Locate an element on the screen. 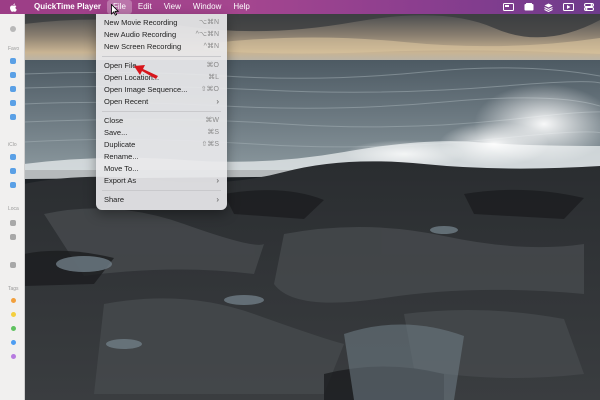 This screenshot has height=400, width=600. tag-yellow-dot is located at coordinates (13, 314).